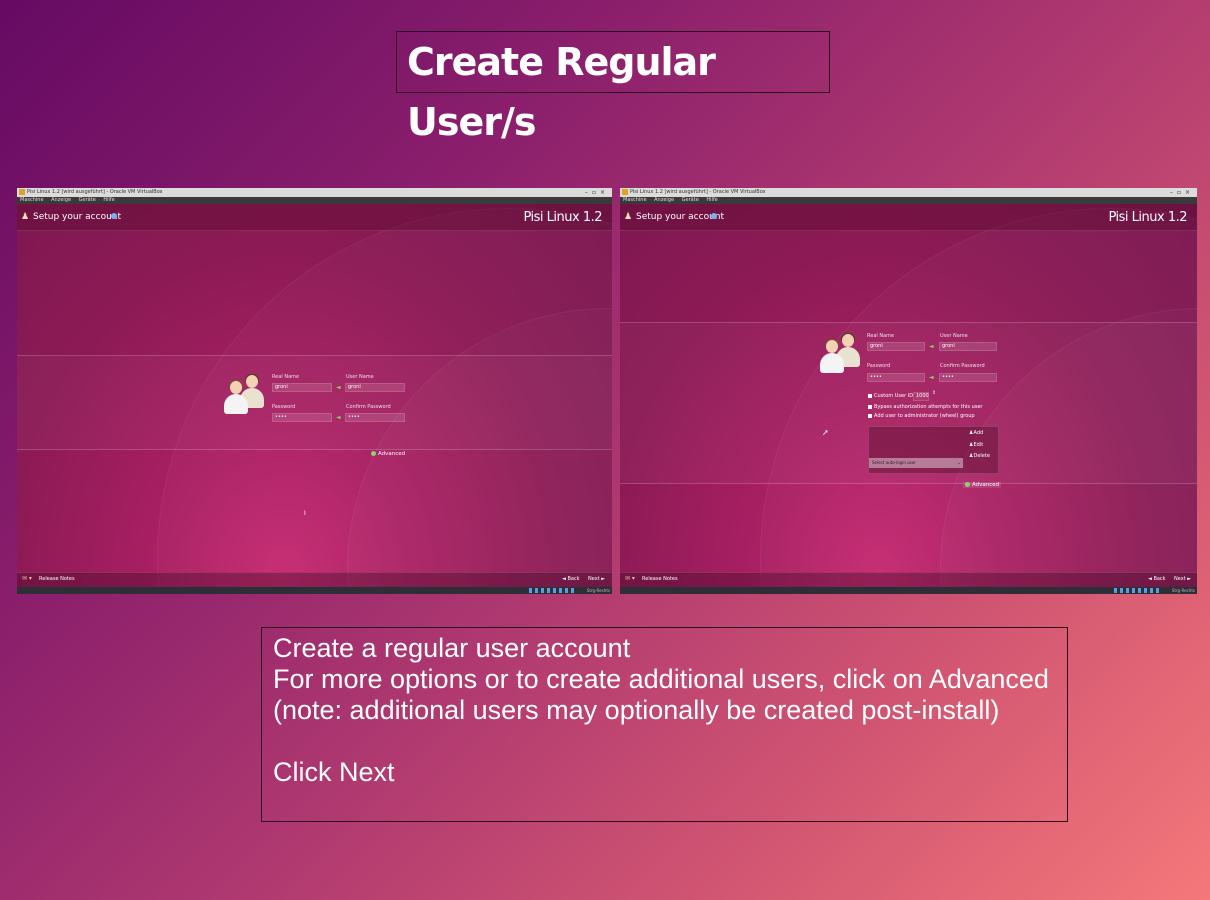 The height and width of the screenshot is (900, 1210). Describe the element at coordinates (890, 396) in the screenshot. I see `custom-uid-checkbox: Custom User ID` at that location.